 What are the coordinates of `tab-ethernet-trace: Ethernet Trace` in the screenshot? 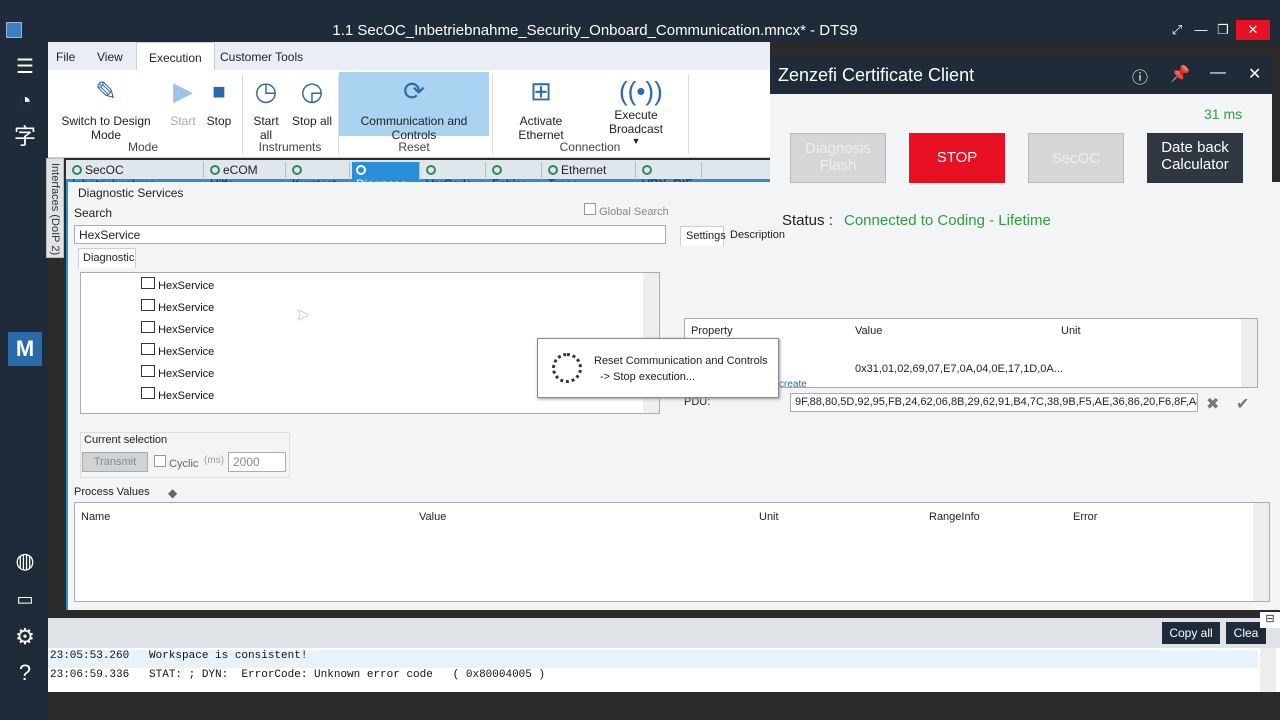 It's located at (590, 176).